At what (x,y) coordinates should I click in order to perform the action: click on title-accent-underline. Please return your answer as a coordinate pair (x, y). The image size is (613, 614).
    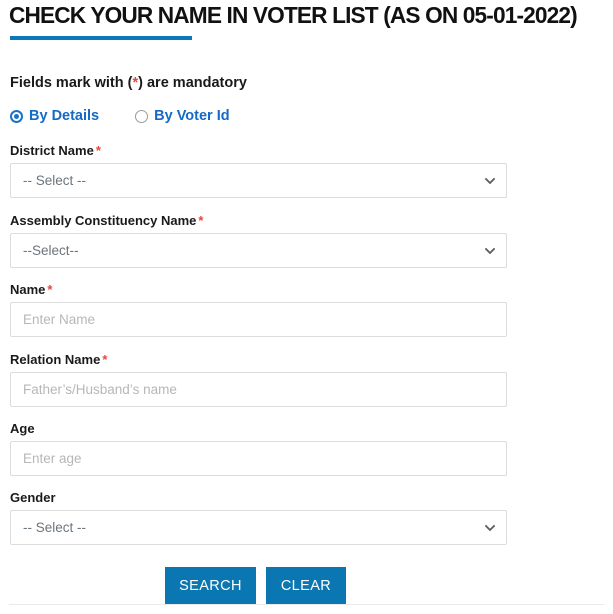
    Looking at the image, I should click on (101, 38).